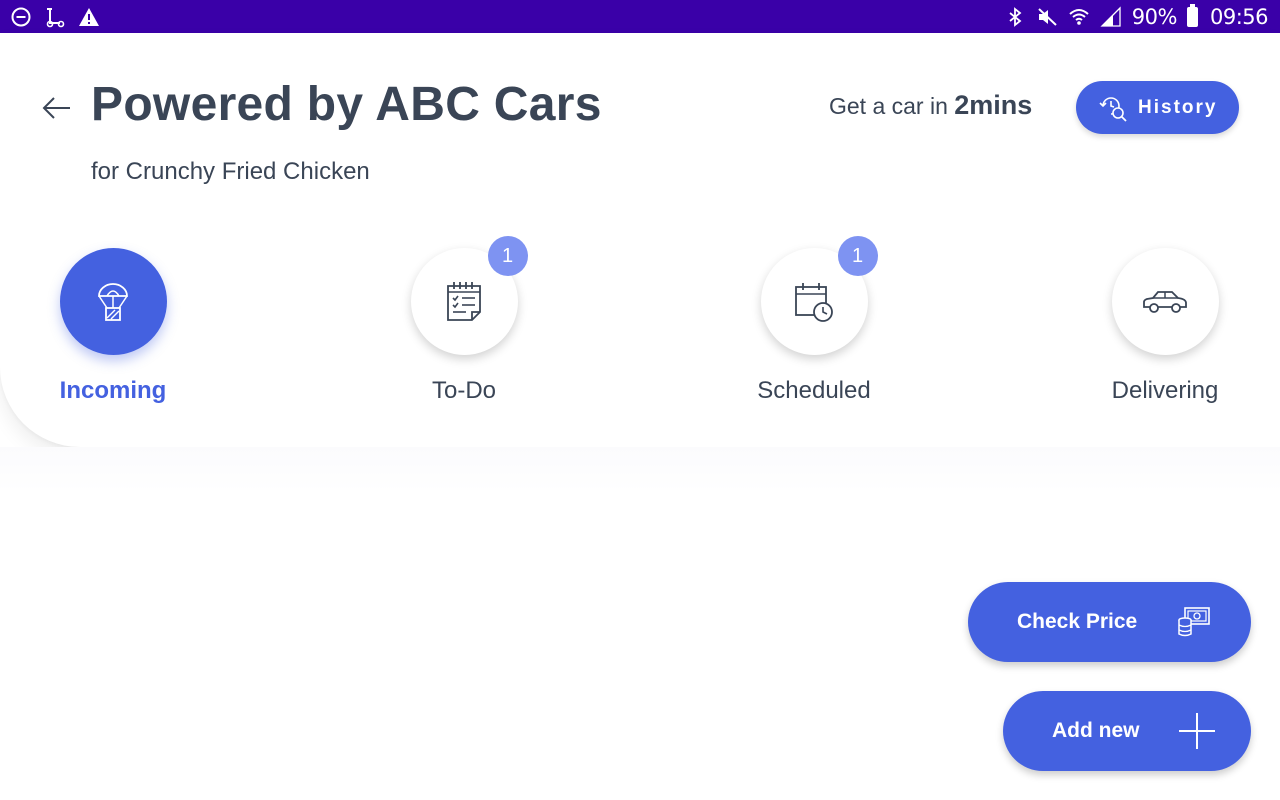 The width and height of the screenshot is (1280, 800). Describe the element at coordinates (464, 301) in the screenshot. I see `checklist-icon` at that location.